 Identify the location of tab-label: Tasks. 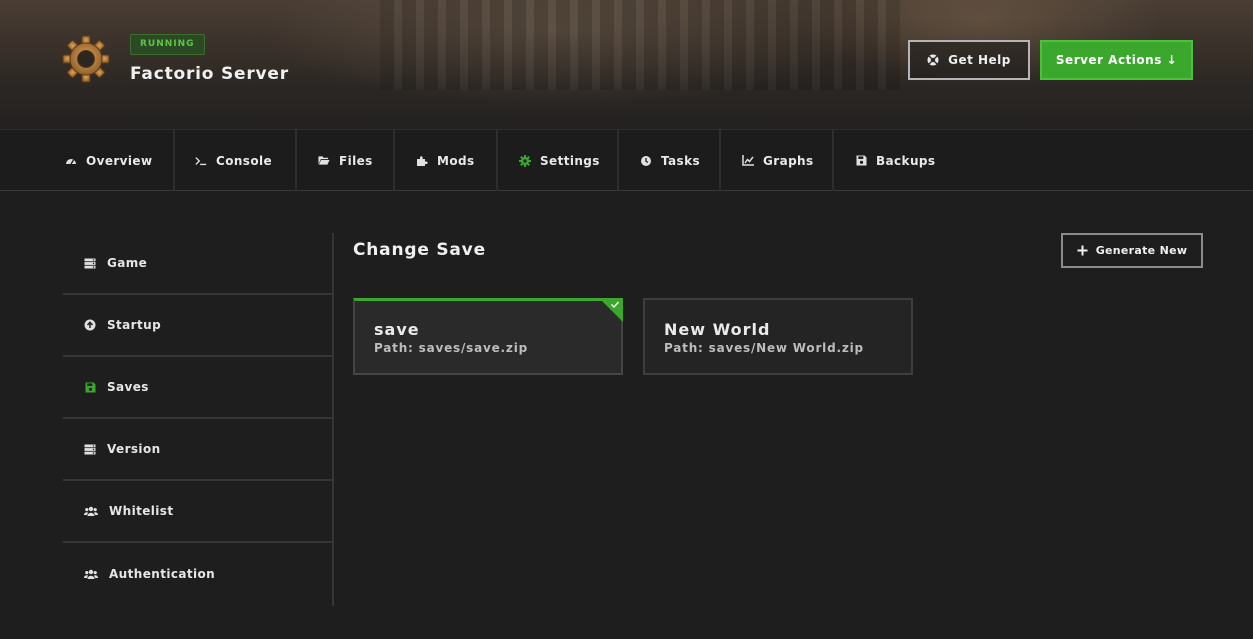
(681, 160).